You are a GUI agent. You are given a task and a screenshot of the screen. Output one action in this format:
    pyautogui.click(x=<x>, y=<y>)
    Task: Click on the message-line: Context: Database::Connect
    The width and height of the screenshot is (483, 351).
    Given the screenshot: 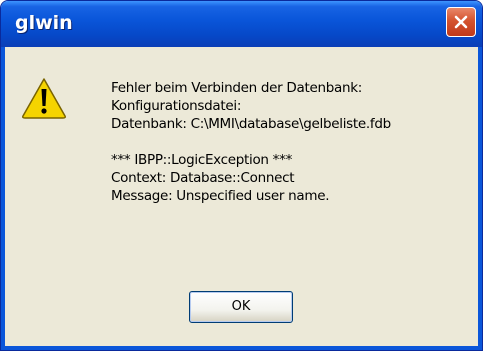 What is the action you would take?
    pyautogui.click(x=203, y=178)
    